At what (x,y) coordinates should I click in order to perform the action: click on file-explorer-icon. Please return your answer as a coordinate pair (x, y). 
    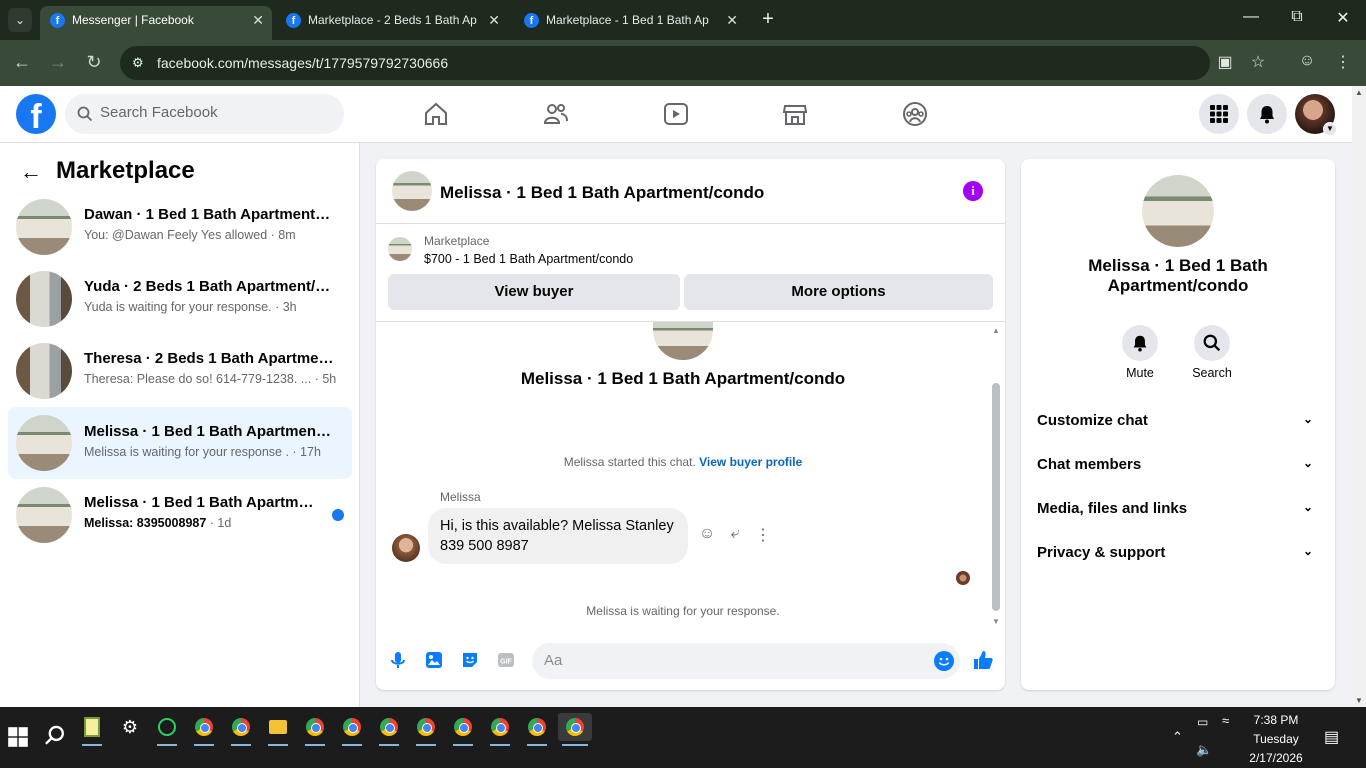
    Looking at the image, I should click on (278, 729).